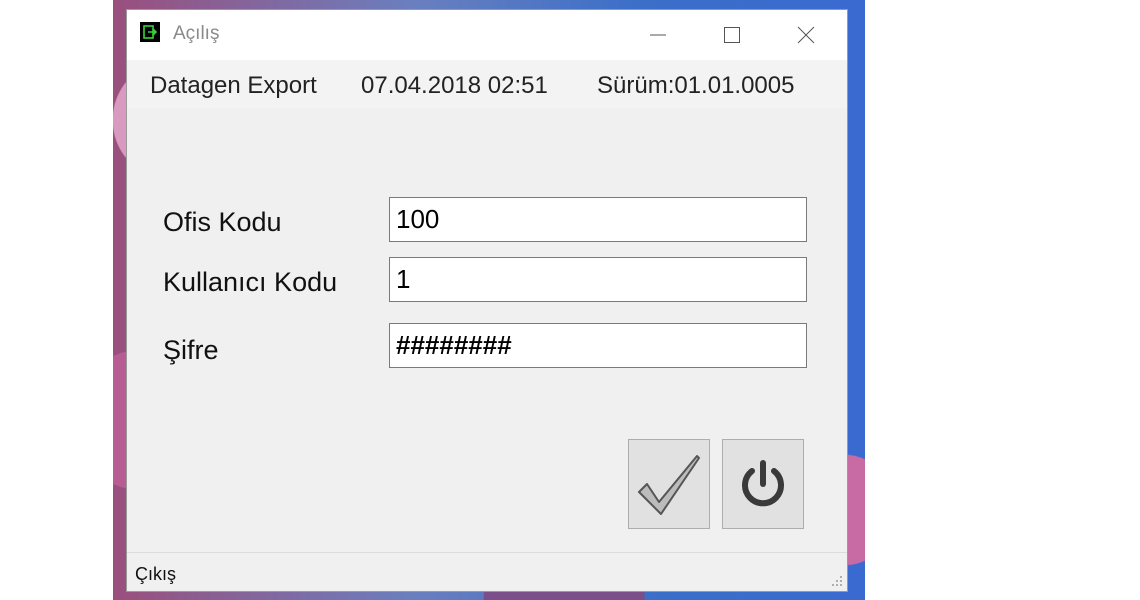  What do you see at coordinates (150, 32) in the screenshot?
I see `export-app-icon` at bounding box center [150, 32].